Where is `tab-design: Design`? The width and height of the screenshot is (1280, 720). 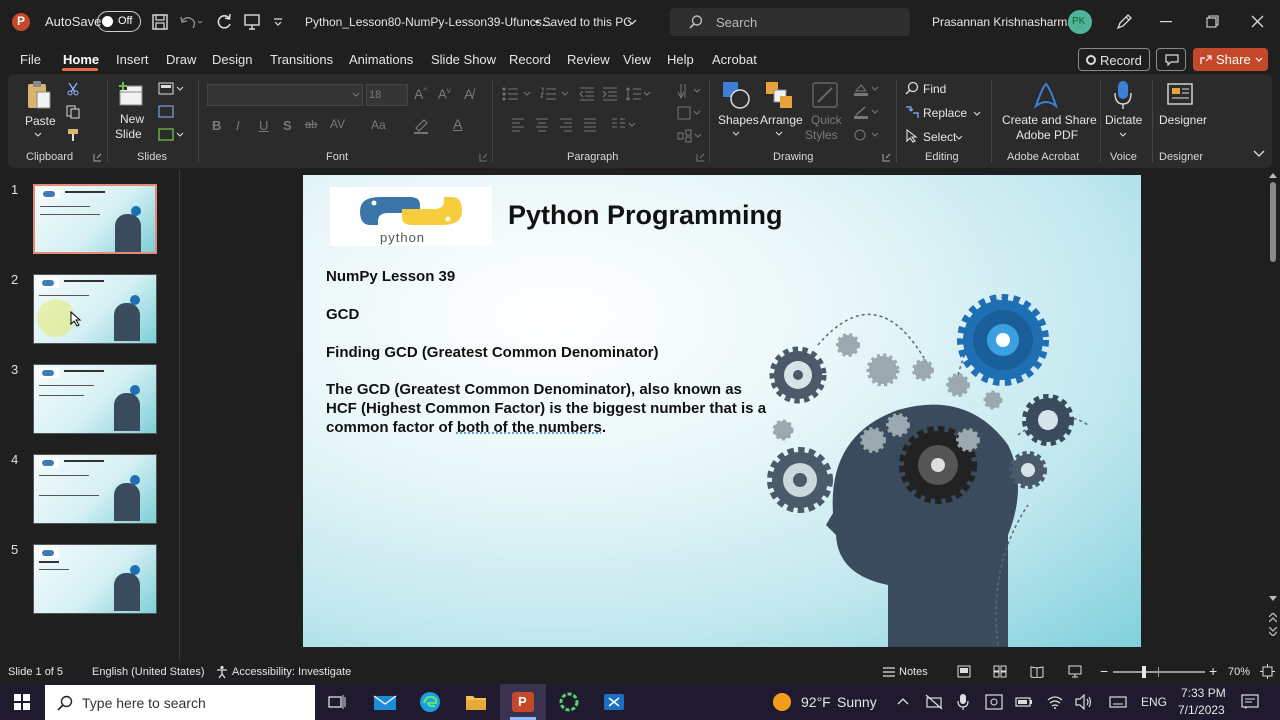
tab-design: Design is located at coordinates (232, 59).